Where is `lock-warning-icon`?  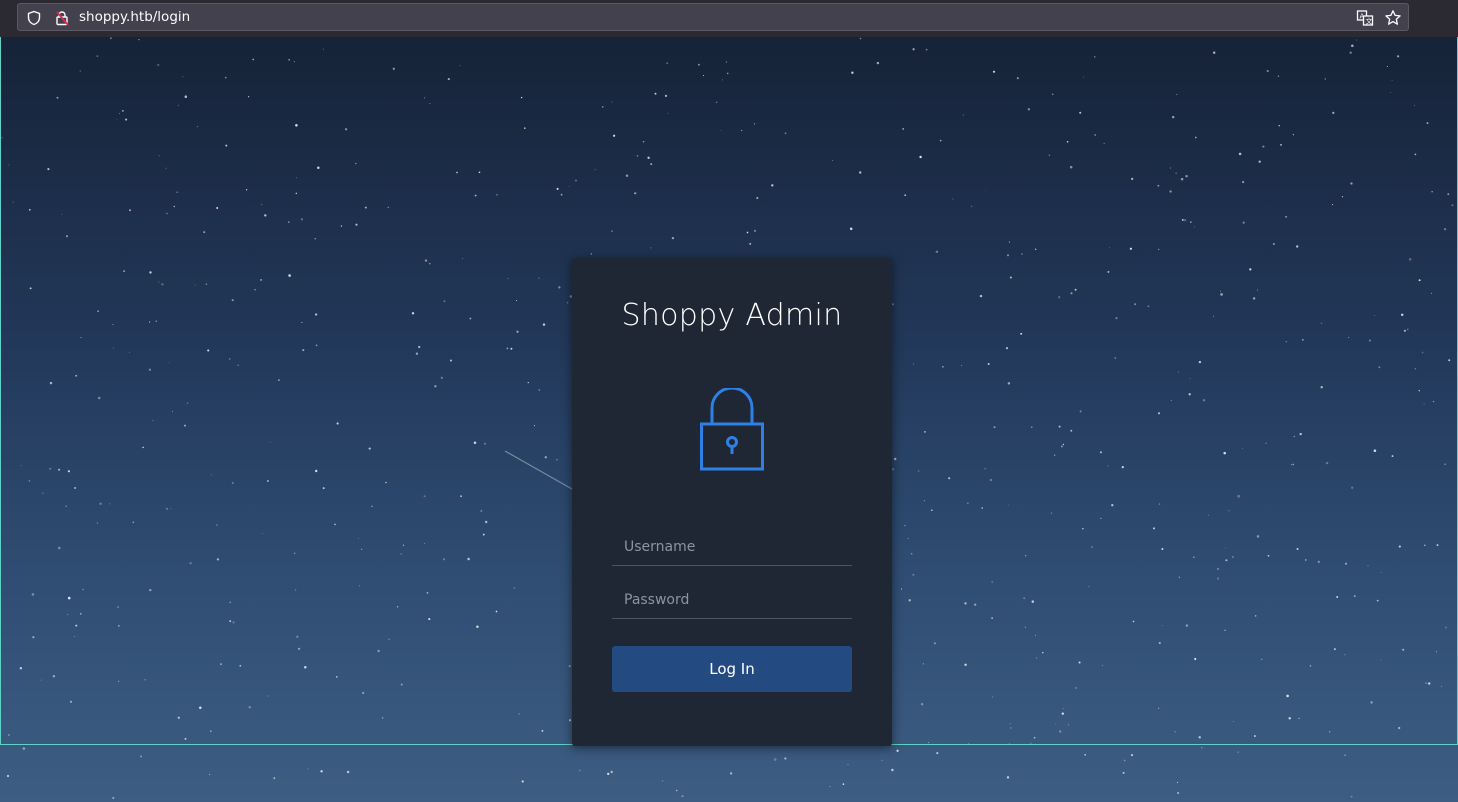
lock-warning-icon is located at coordinates (62, 20).